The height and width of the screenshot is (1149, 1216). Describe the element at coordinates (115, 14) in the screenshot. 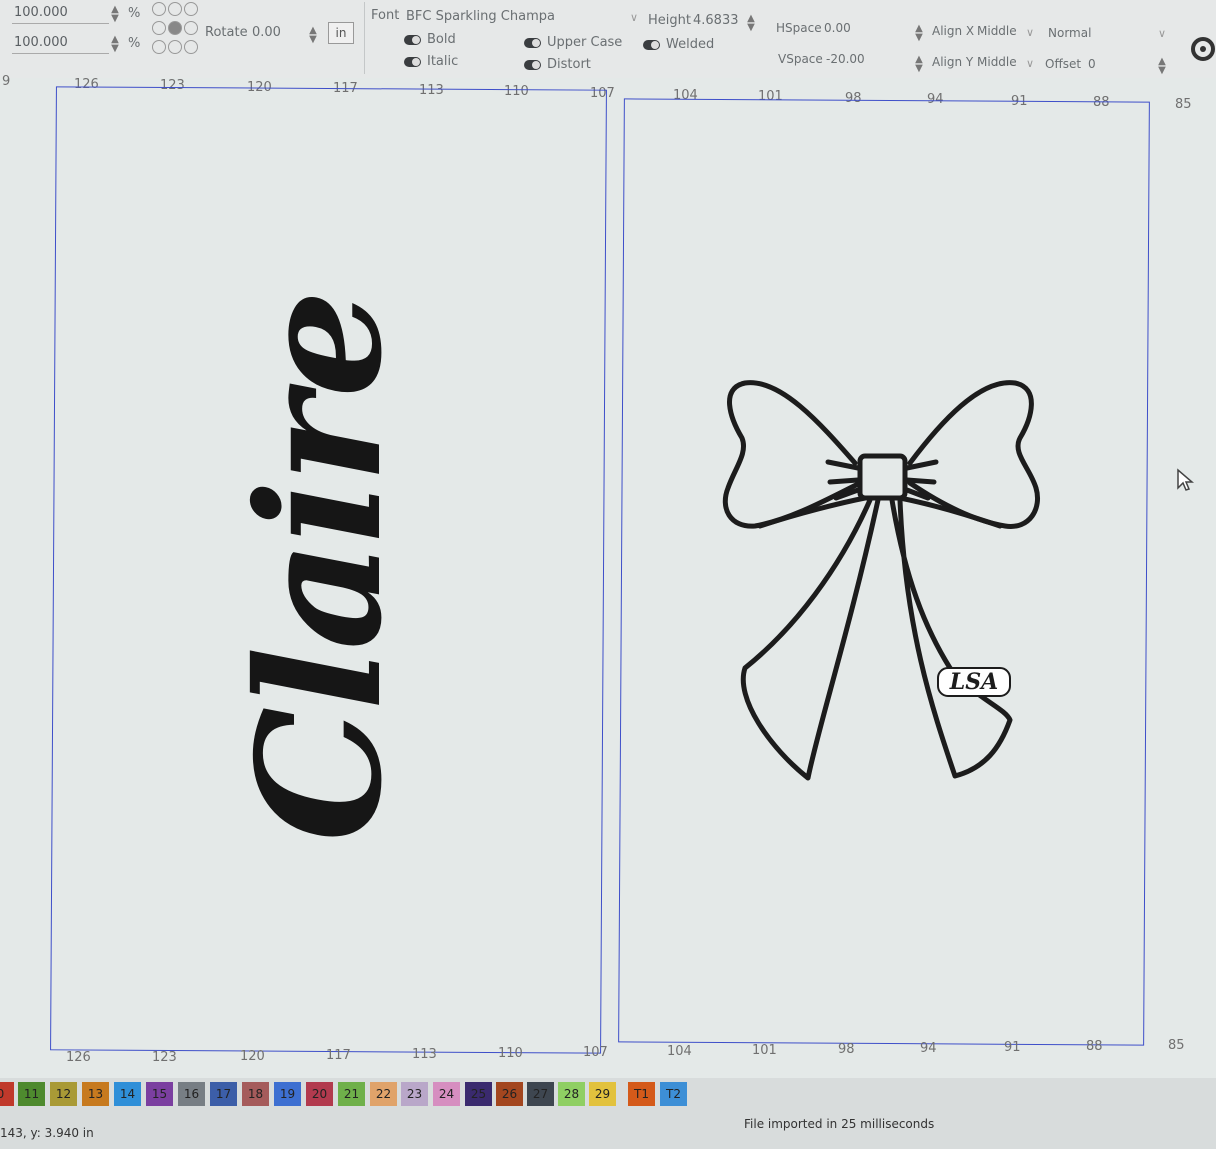

I see `scale-x-spinner: ▲ ▼` at that location.